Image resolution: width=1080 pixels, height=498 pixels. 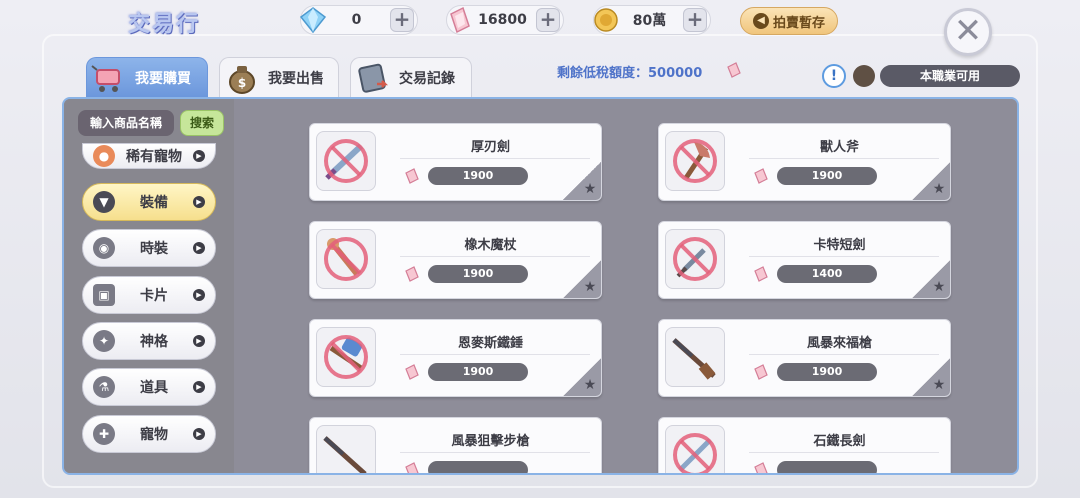 I want to click on bone-icon: ✚, so click(x=104, y=434).